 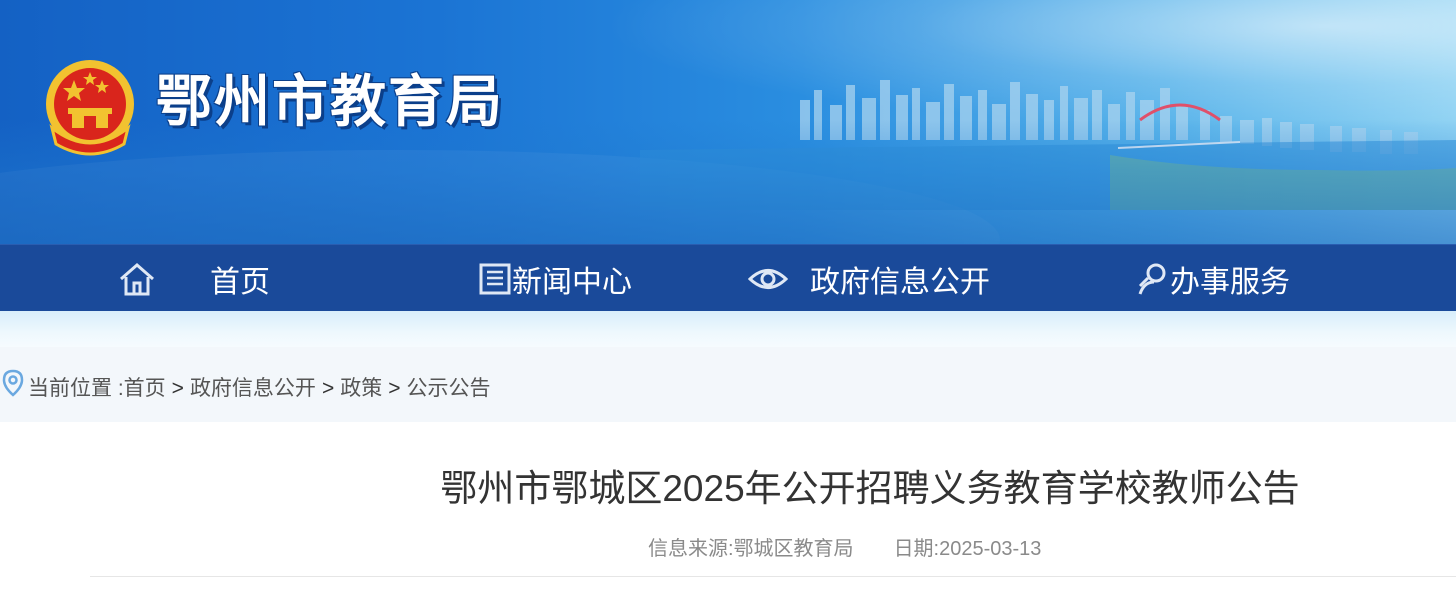 What do you see at coordinates (728, 384) in the screenshot?
I see `breadcrumb: 当前位置 :首页 > 政府信息公开 > 政策 > 公示公告` at bounding box center [728, 384].